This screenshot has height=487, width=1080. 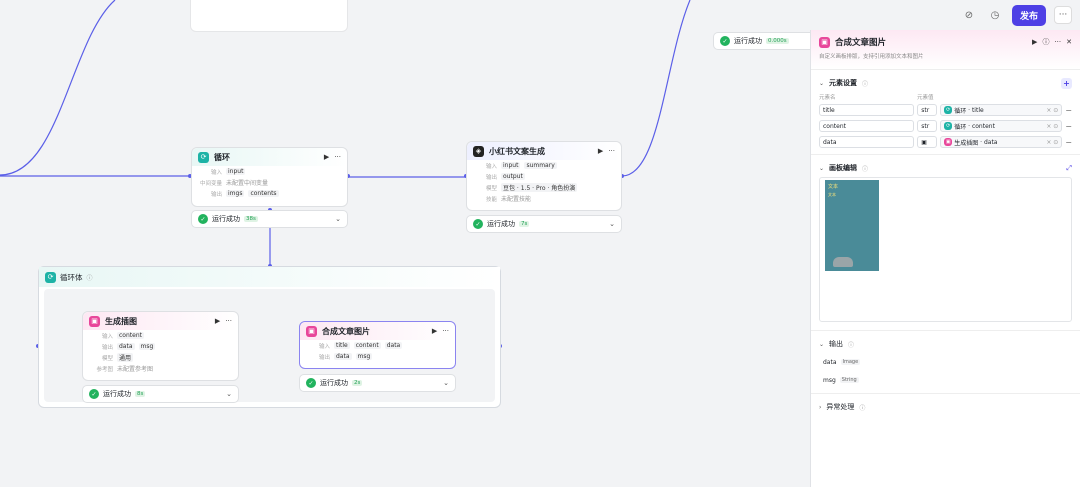 I want to click on input-tag: input, so click(x=511, y=165).